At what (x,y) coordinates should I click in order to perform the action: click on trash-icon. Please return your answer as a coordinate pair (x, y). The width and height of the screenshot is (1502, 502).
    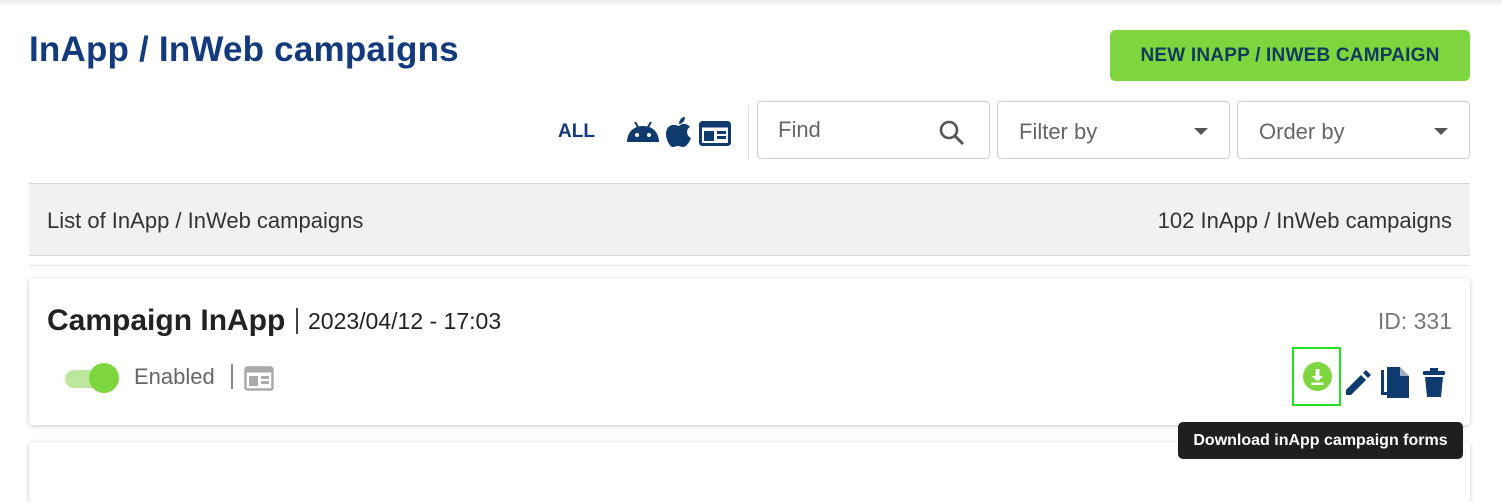
    Looking at the image, I should click on (1434, 382).